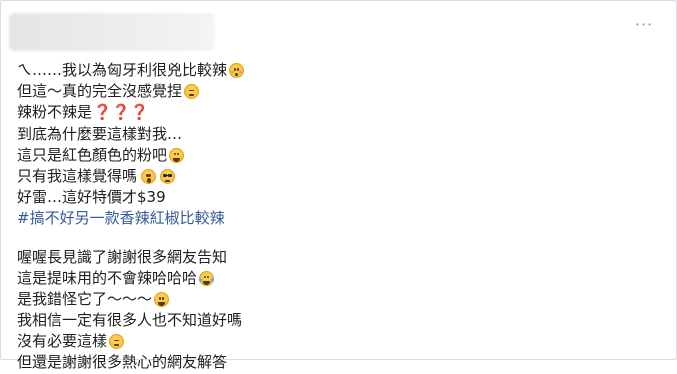 This screenshot has width=677, height=374. Describe the element at coordinates (338, 341) in the screenshot. I see `post-line: 沒有必要這樣` at that location.